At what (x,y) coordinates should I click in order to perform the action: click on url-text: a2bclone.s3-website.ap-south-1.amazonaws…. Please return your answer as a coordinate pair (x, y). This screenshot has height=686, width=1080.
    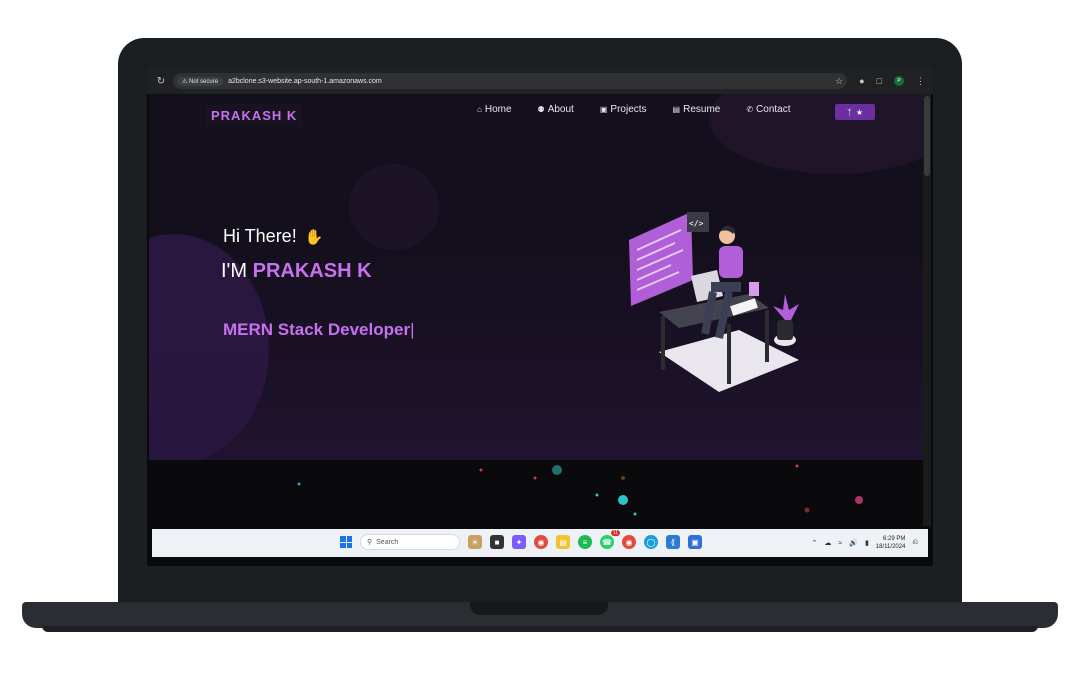
    Looking at the image, I should click on (305, 81).